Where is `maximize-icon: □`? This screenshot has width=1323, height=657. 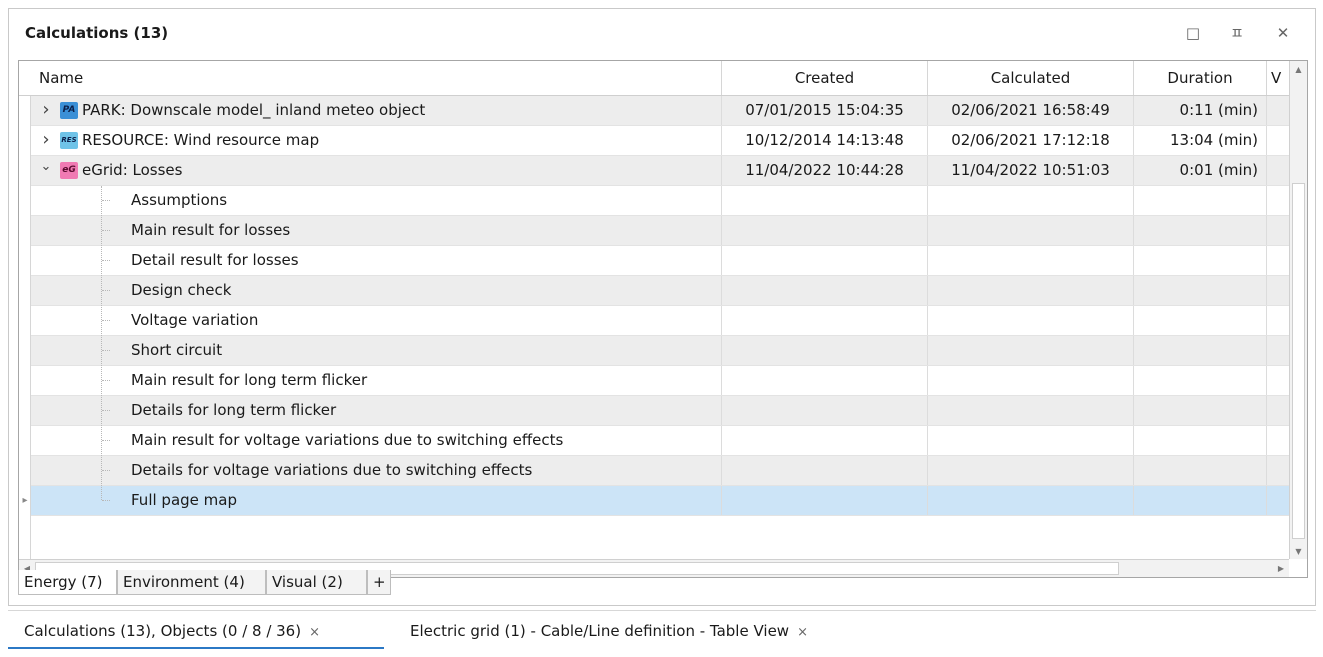
maximize-icon: □ is located at coordinates (1193, 33).